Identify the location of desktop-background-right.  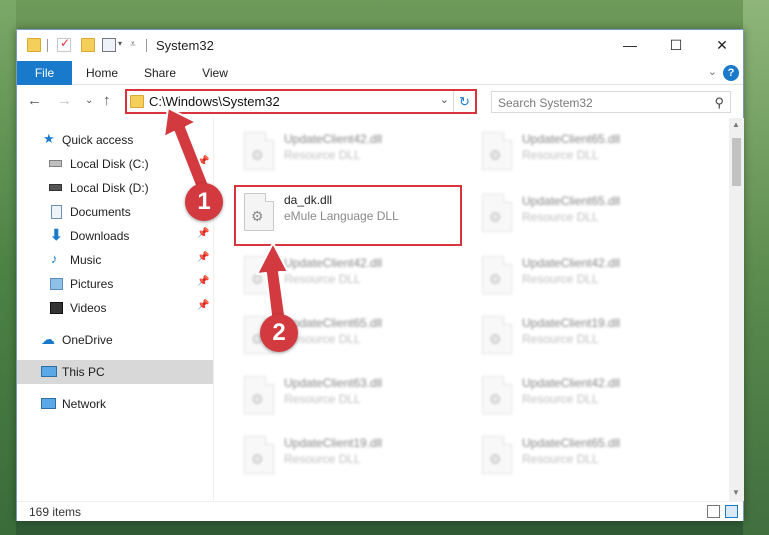
(756, 267).